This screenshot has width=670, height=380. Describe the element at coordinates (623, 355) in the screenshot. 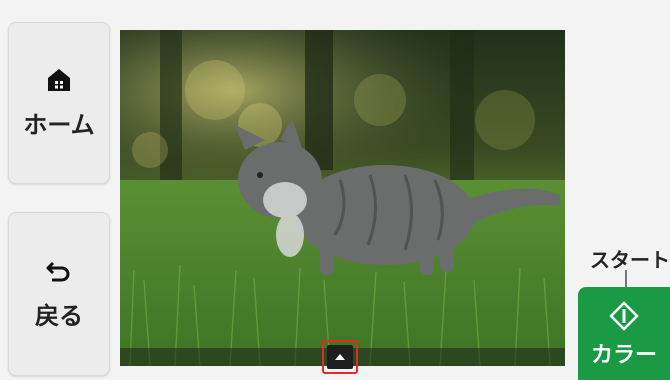

I see `color-button-label: カラー` at that location.